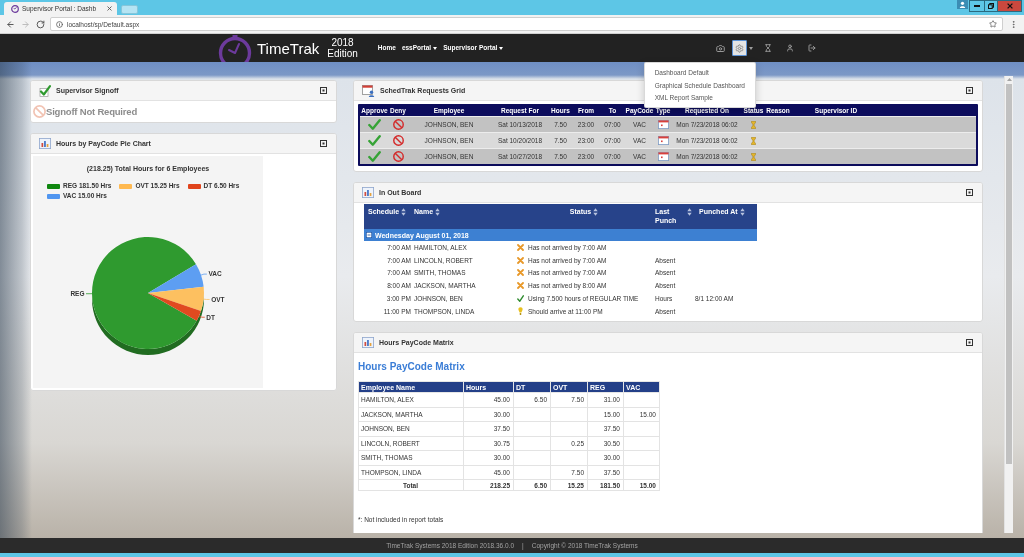 This screenshot has width=1024, height=557. I want to click on reload-icon, so click(40, 24).